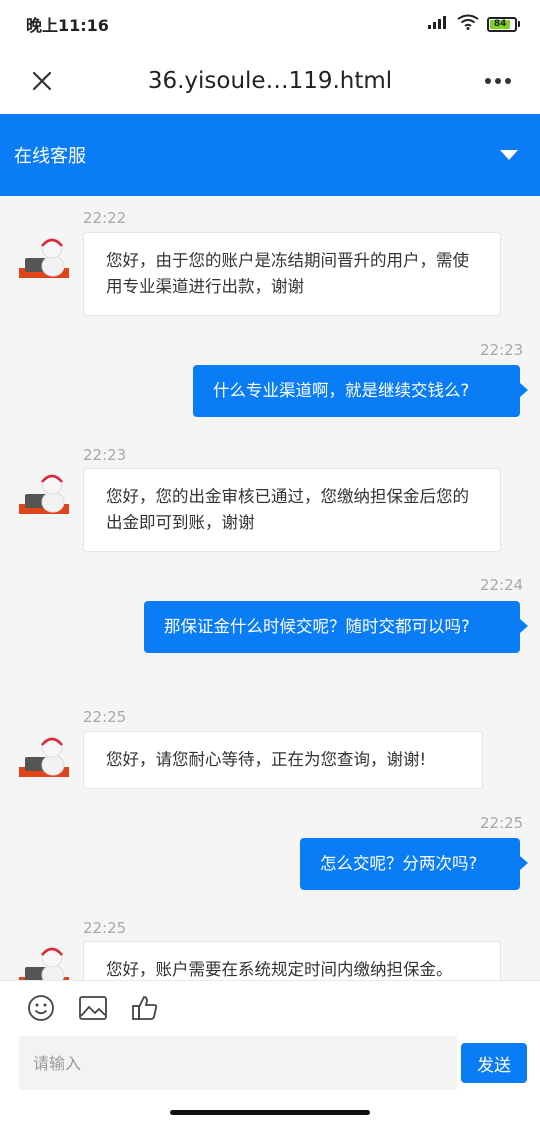  I want to click on message-input, so click(238, 1063).